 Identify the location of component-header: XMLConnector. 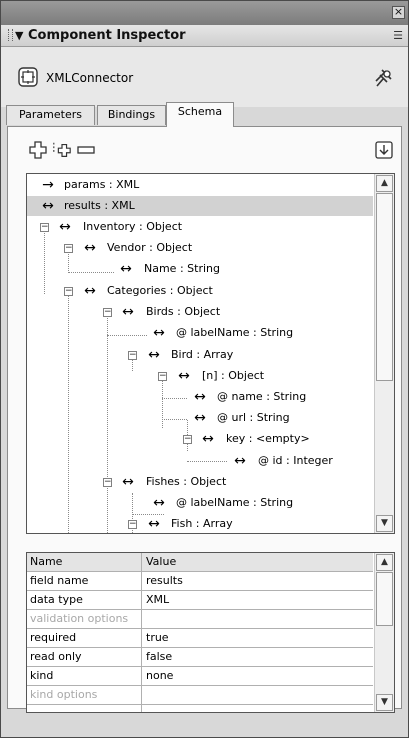
(204, 77).